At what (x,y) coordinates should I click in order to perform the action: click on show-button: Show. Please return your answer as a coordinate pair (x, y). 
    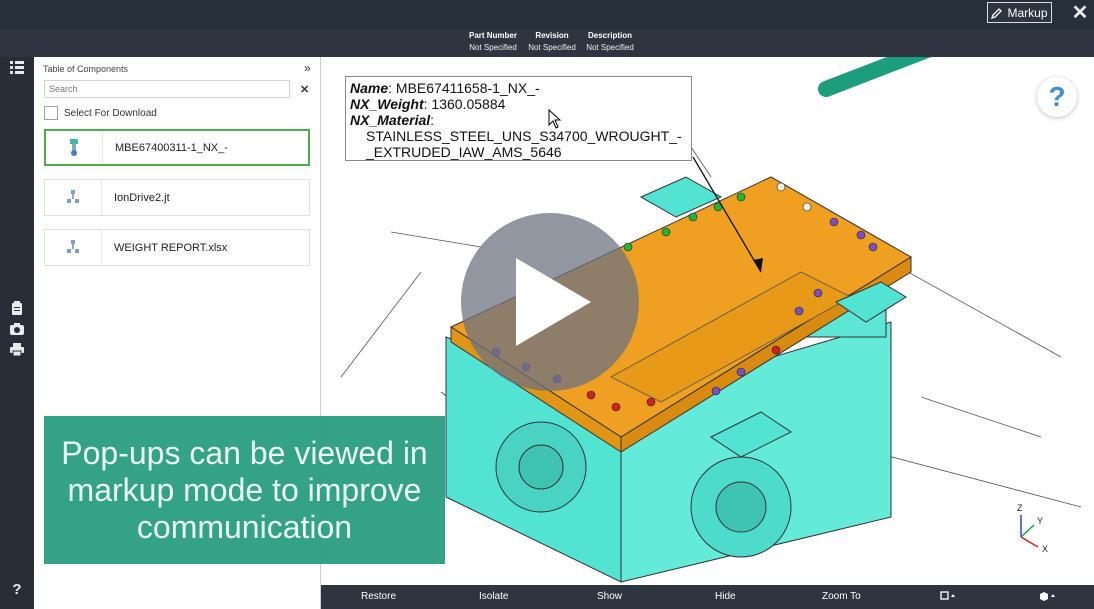
    Looking at the image, I should click on (609, 596).